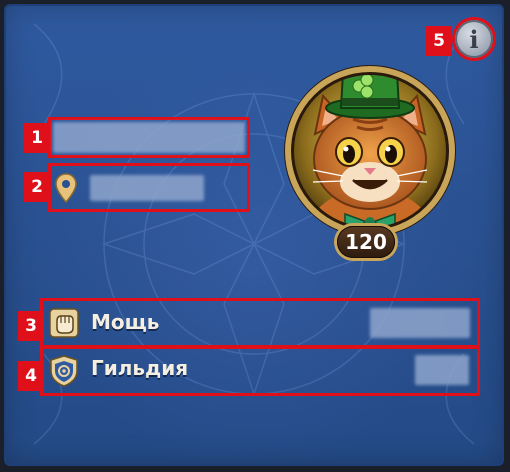 Image resolution: width=510 pixels, height=472 pixels. What do you see at coordinates (366, 242) in the screenshot?
I see `level-badge: 120` at bounding box center [366, 242].